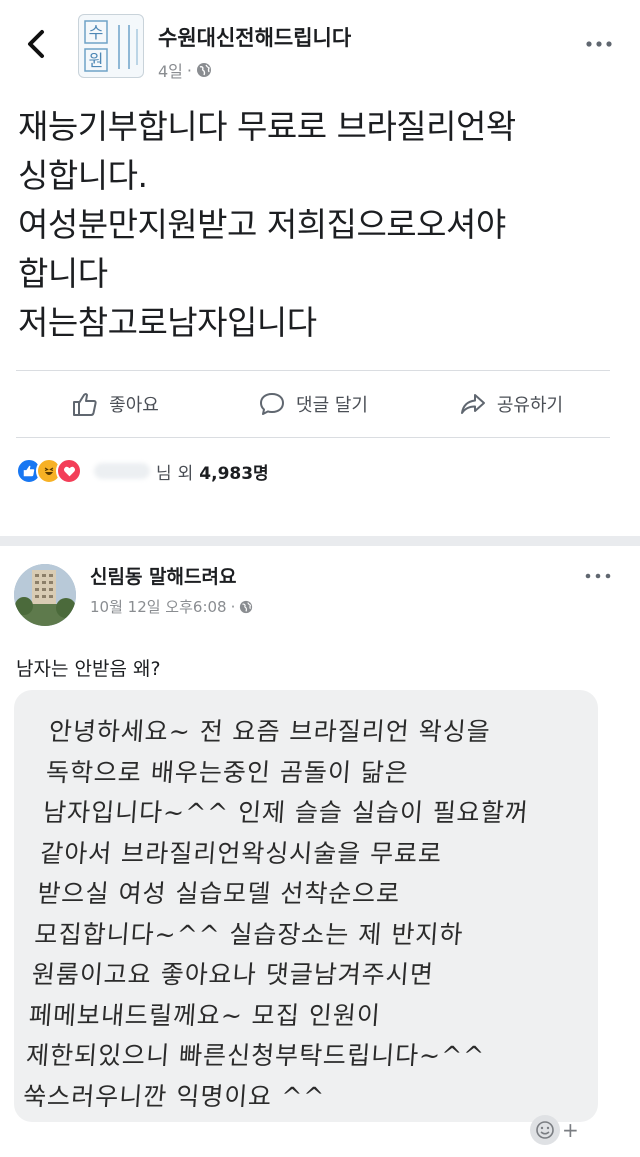 This screenshot has width=640, height=1157. I want to click on page-name: 수원대신전해드립니다, so click(254, 37).